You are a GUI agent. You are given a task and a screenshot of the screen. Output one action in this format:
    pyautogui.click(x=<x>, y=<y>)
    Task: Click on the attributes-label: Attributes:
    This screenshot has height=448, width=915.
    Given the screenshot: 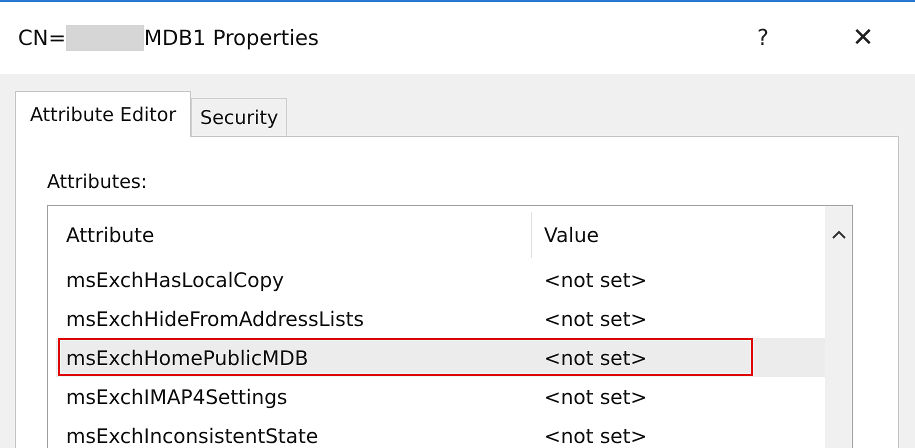 What is the action you would take?
    pyautogui.click(x=97, y=182)
    